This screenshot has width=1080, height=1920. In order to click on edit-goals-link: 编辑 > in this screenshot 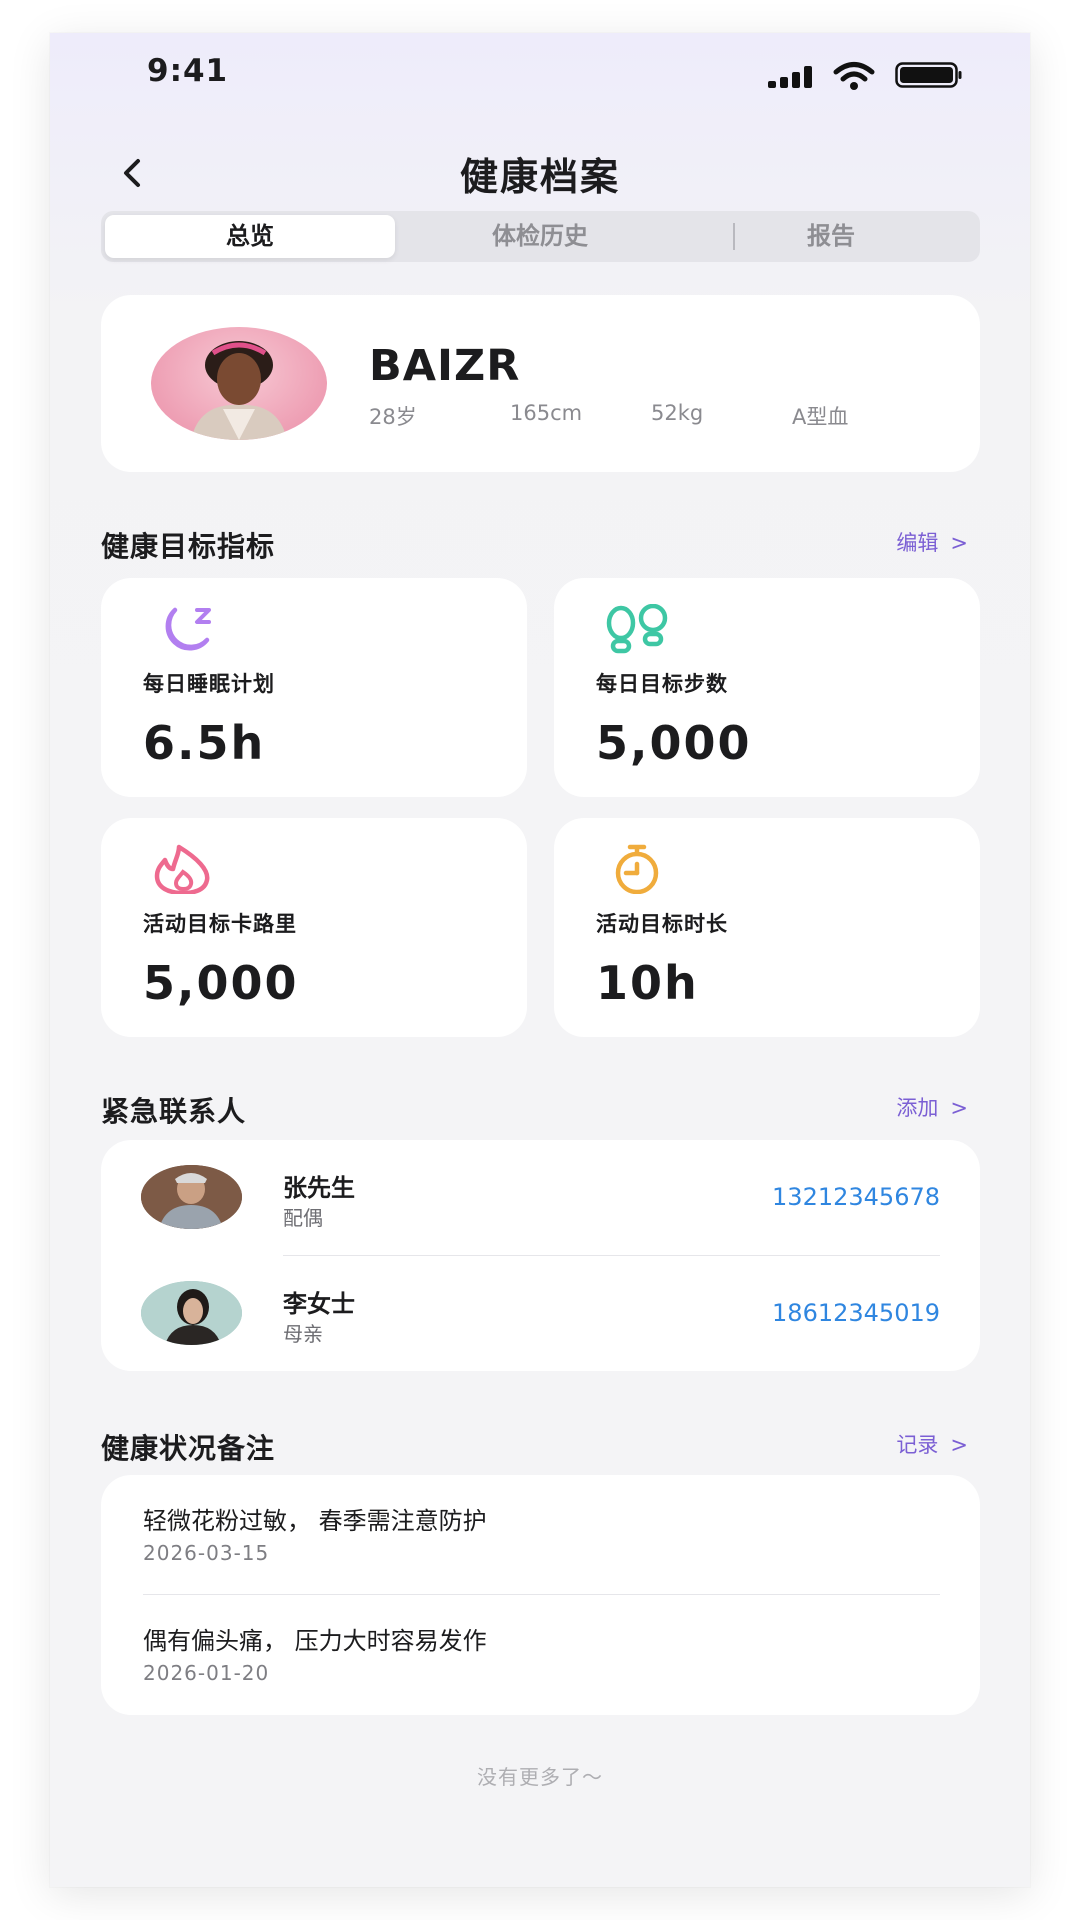, I will do `click(932, 542)`.